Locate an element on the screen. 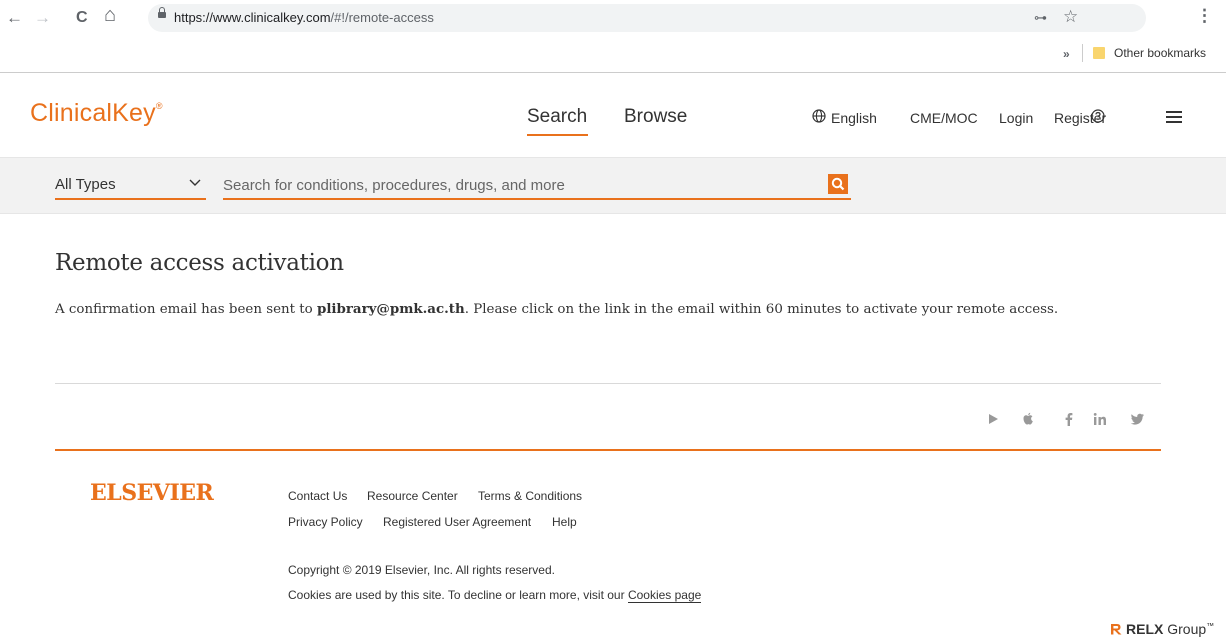 The height and width of the screenshot is (637, 1226). relx-group-logo: RELX Group™ is located at coordinates (1170, 629).